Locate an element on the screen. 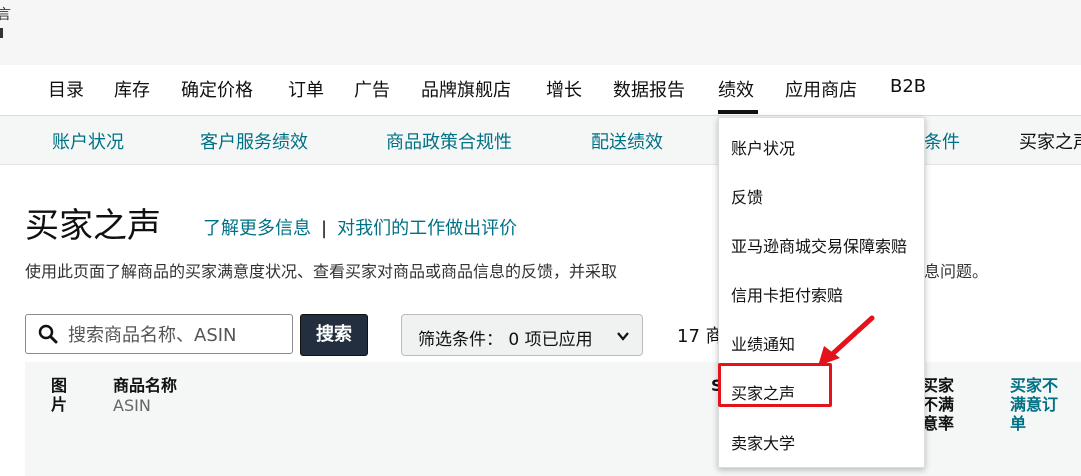  search-box is located at coordinates (159, 334).